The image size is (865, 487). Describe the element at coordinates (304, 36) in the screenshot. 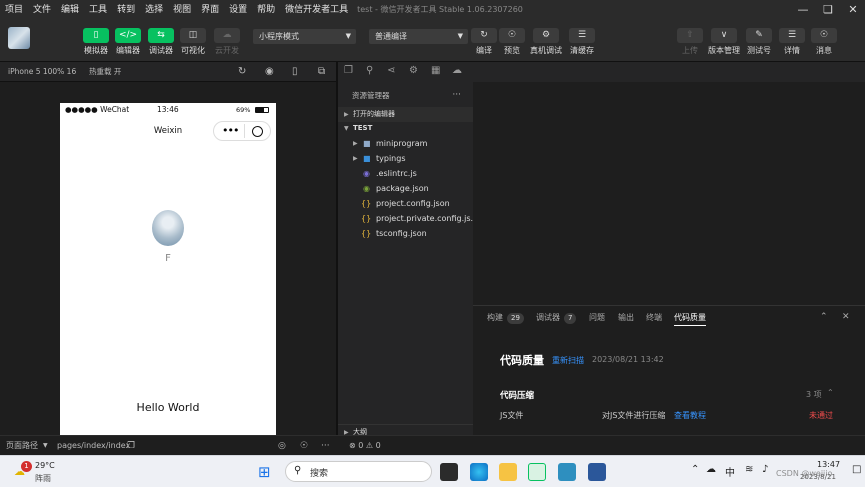

I see `mode-select: 小程序模式 ▼` at that location.